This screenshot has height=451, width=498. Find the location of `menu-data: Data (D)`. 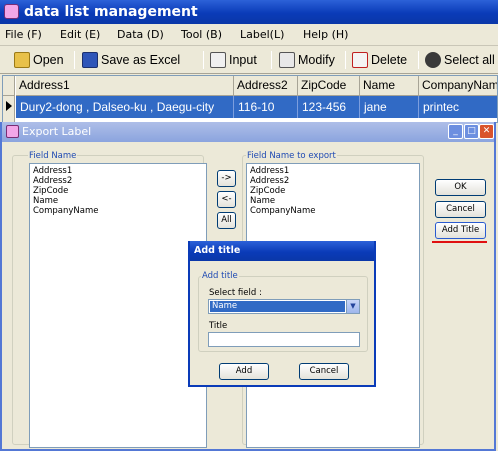

menu-data: Data (D) is located at coordinates (140, 34).